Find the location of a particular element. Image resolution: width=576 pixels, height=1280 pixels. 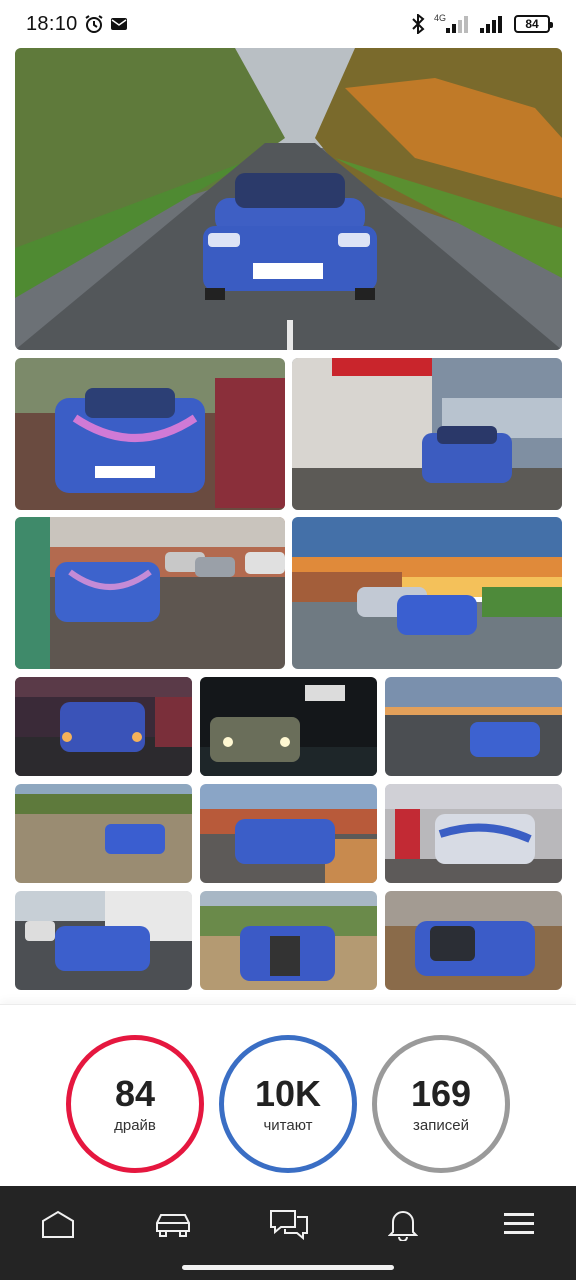

posts-label: записей is located at coordinates (441, 1125).